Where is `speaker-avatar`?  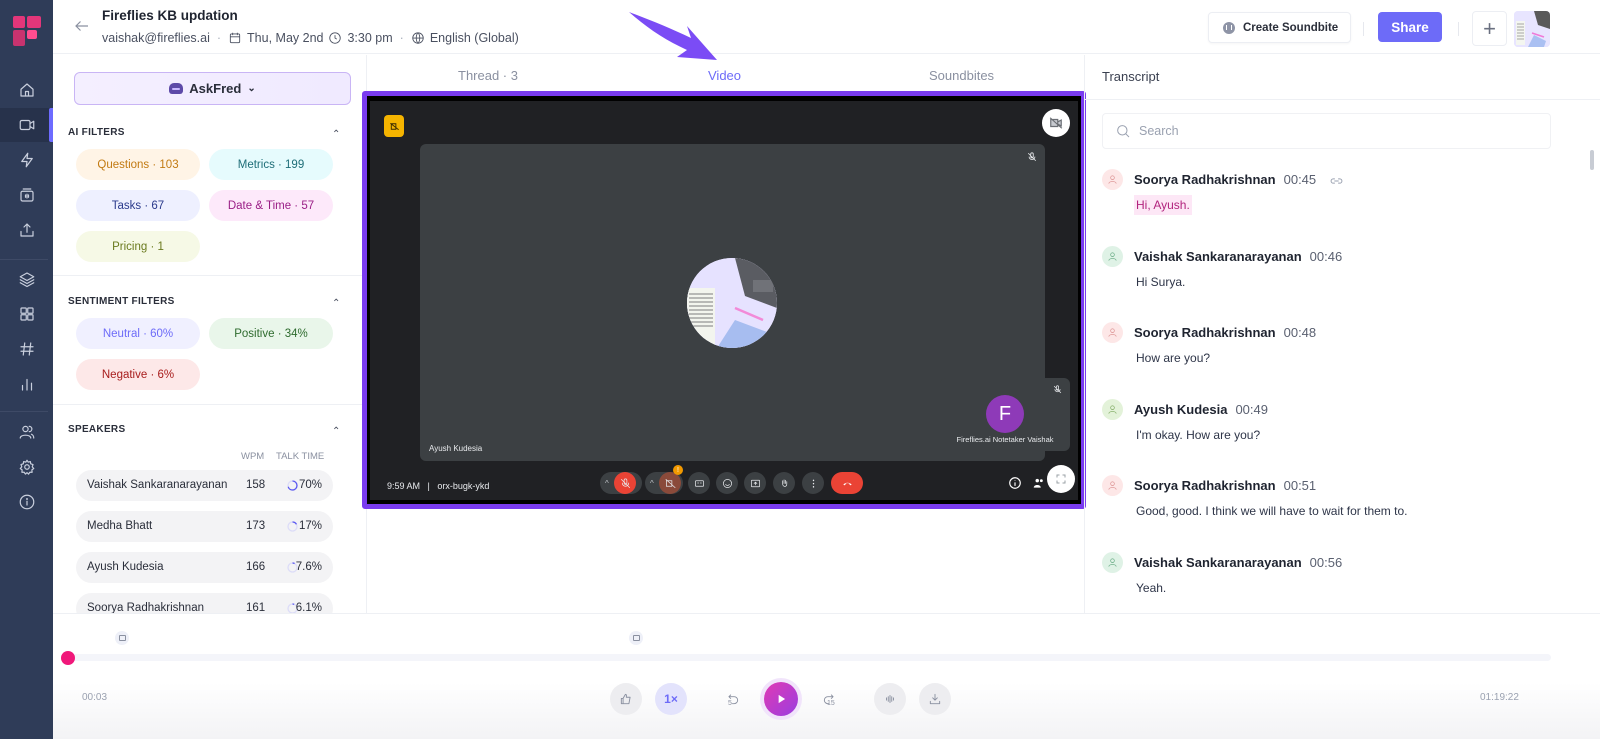 speaker-avatar is located at coordinates (1112, 256).